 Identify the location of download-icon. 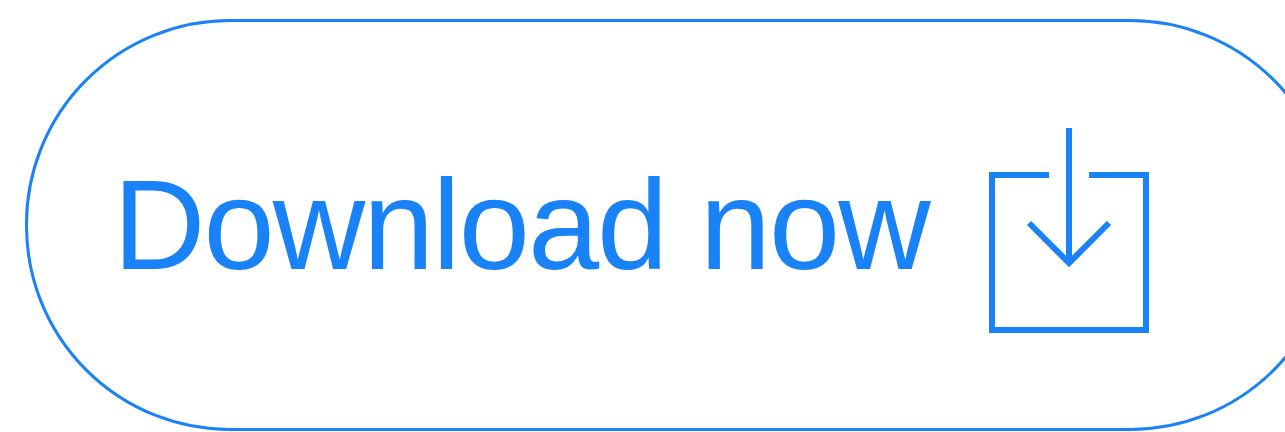
(1068, 230).